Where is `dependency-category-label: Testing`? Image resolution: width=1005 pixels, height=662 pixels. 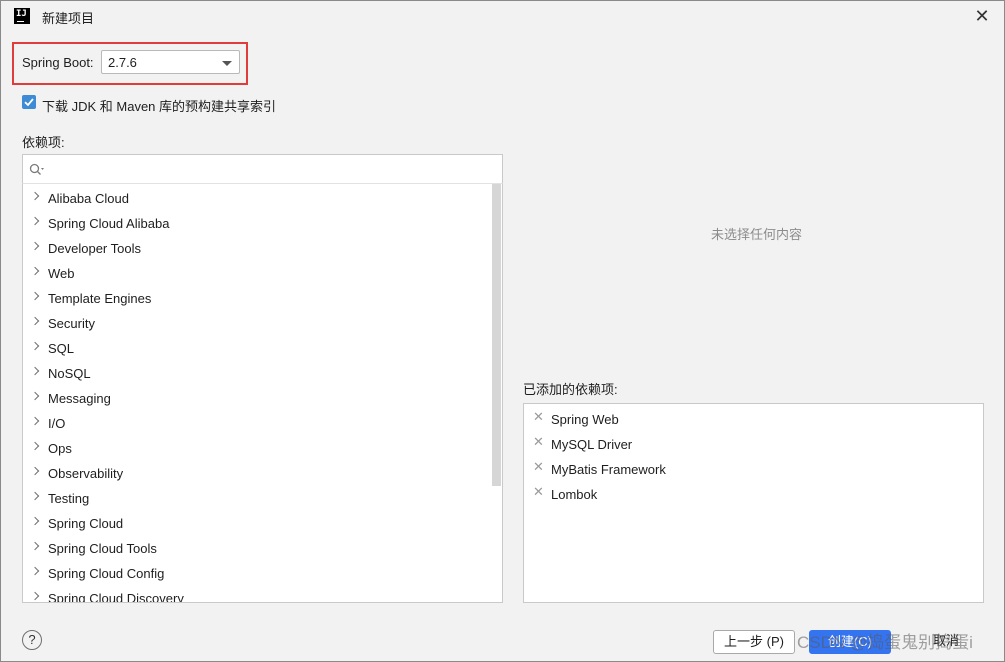
dependency-category-label: Testing is located at coordinates (69, 498).